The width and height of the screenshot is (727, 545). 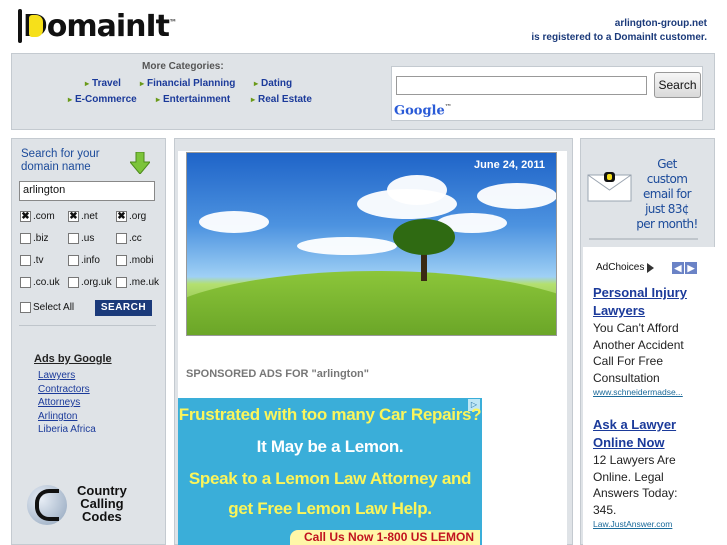 What do you see at coordinates (73, 359) in the screenshot?
I see `ads-by-google-title: Ads by Google` at bounding box center [73, 359].